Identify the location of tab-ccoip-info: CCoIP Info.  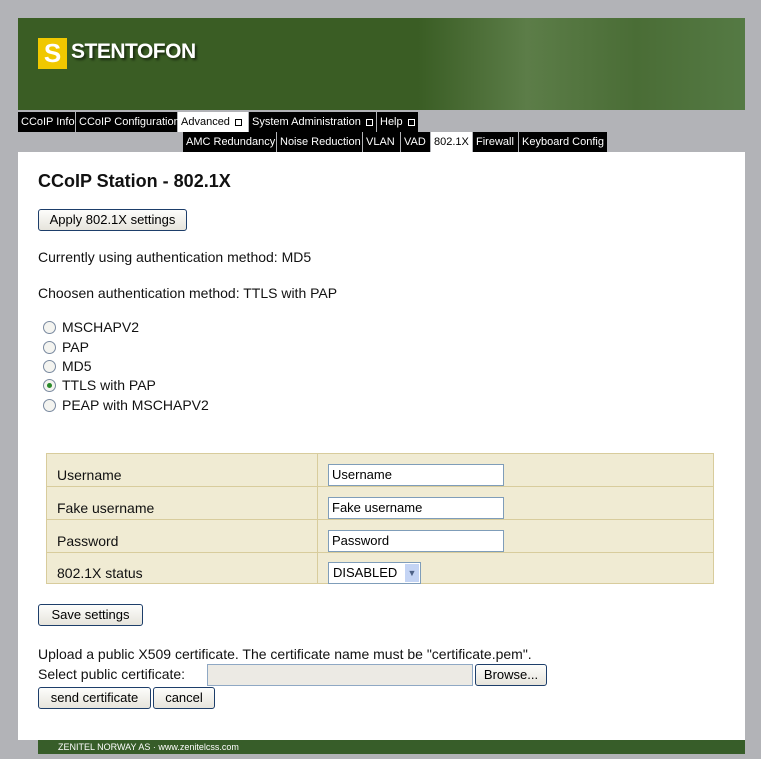
(47, 122).